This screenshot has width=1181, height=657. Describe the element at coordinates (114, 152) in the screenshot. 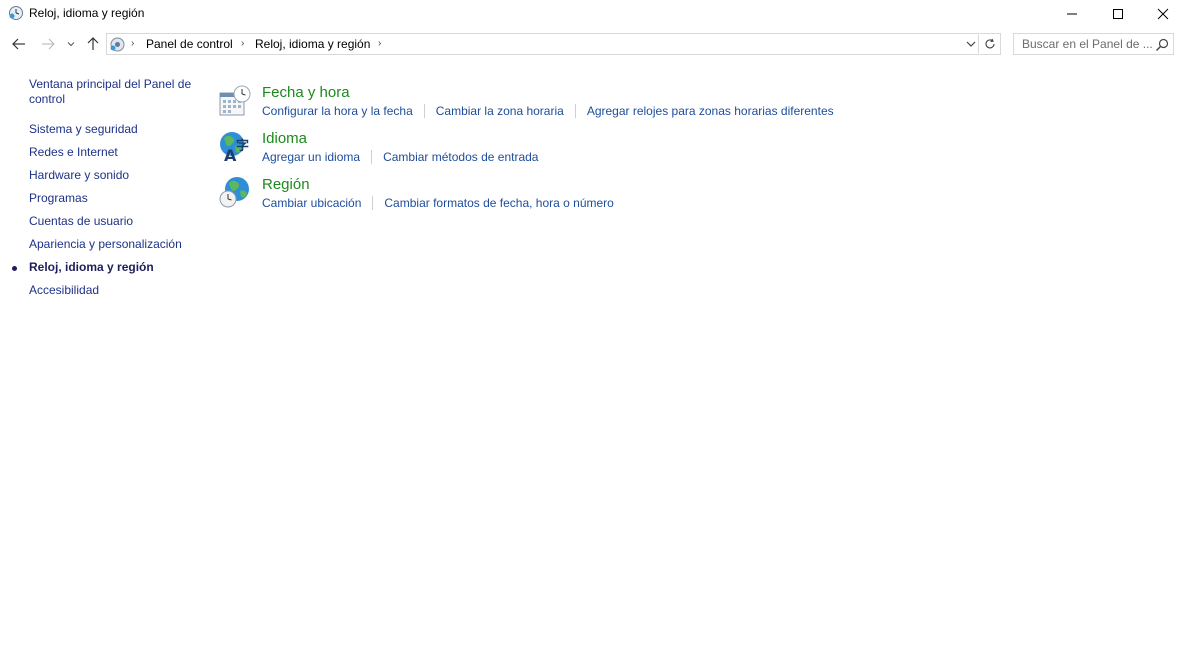

I see `sidebar-item-redes-internet: Redes e Internet` at that location.